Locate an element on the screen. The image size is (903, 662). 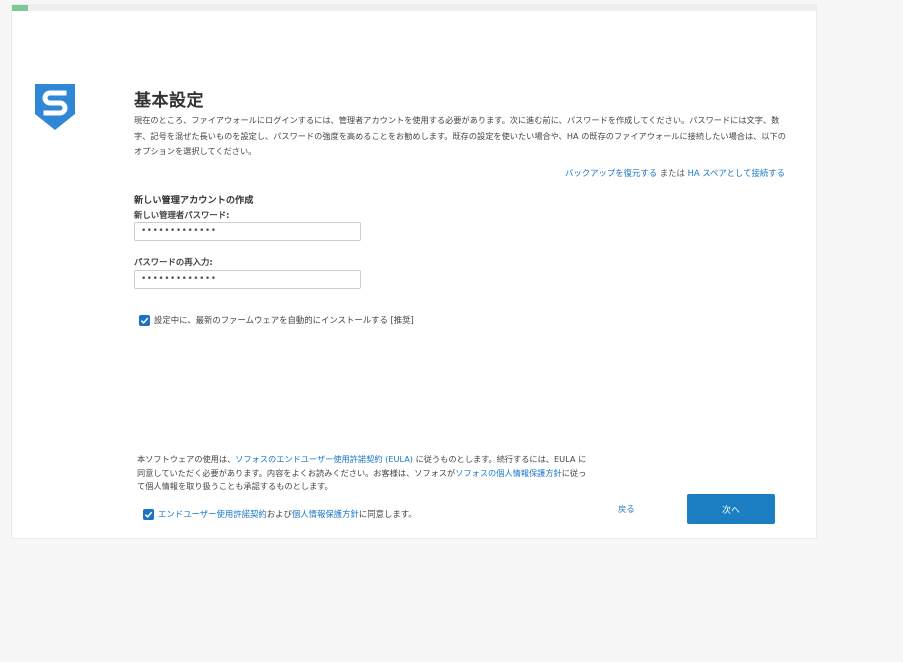
reenter-password-field: ••••••••••••• is located at coordinates (247, 279).